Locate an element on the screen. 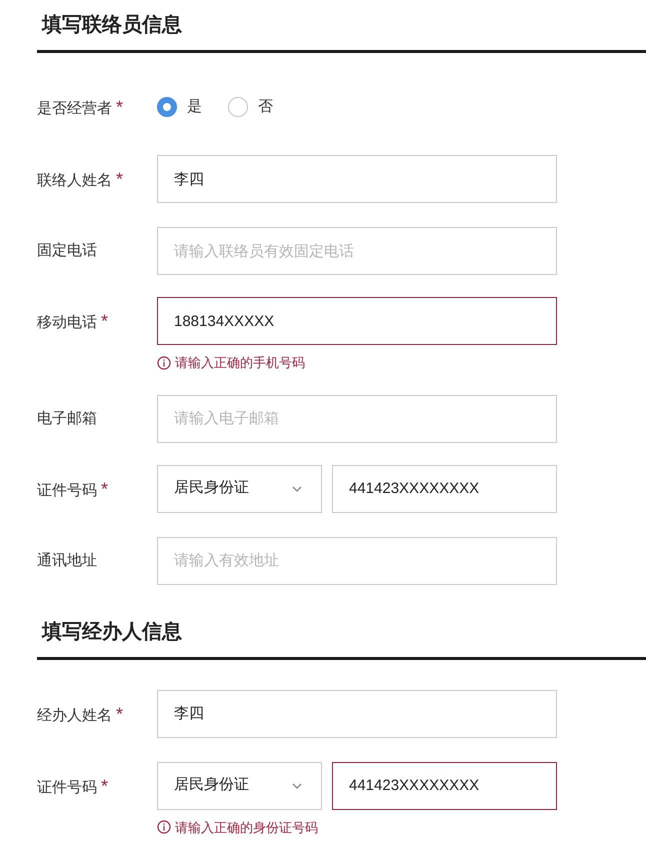 The width and height of the screenshot is (646, 848). error-message: 请输入正确的身份证号码 is located at coordinates (246, 827).